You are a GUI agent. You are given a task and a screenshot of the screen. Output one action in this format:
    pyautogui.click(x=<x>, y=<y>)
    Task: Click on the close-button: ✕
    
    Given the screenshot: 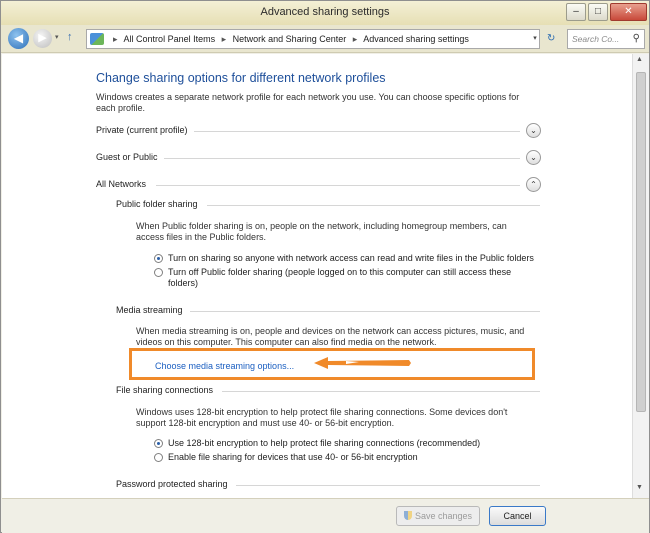 What is the action you would take?
    pyautogui.click(x=628, y=12)
    